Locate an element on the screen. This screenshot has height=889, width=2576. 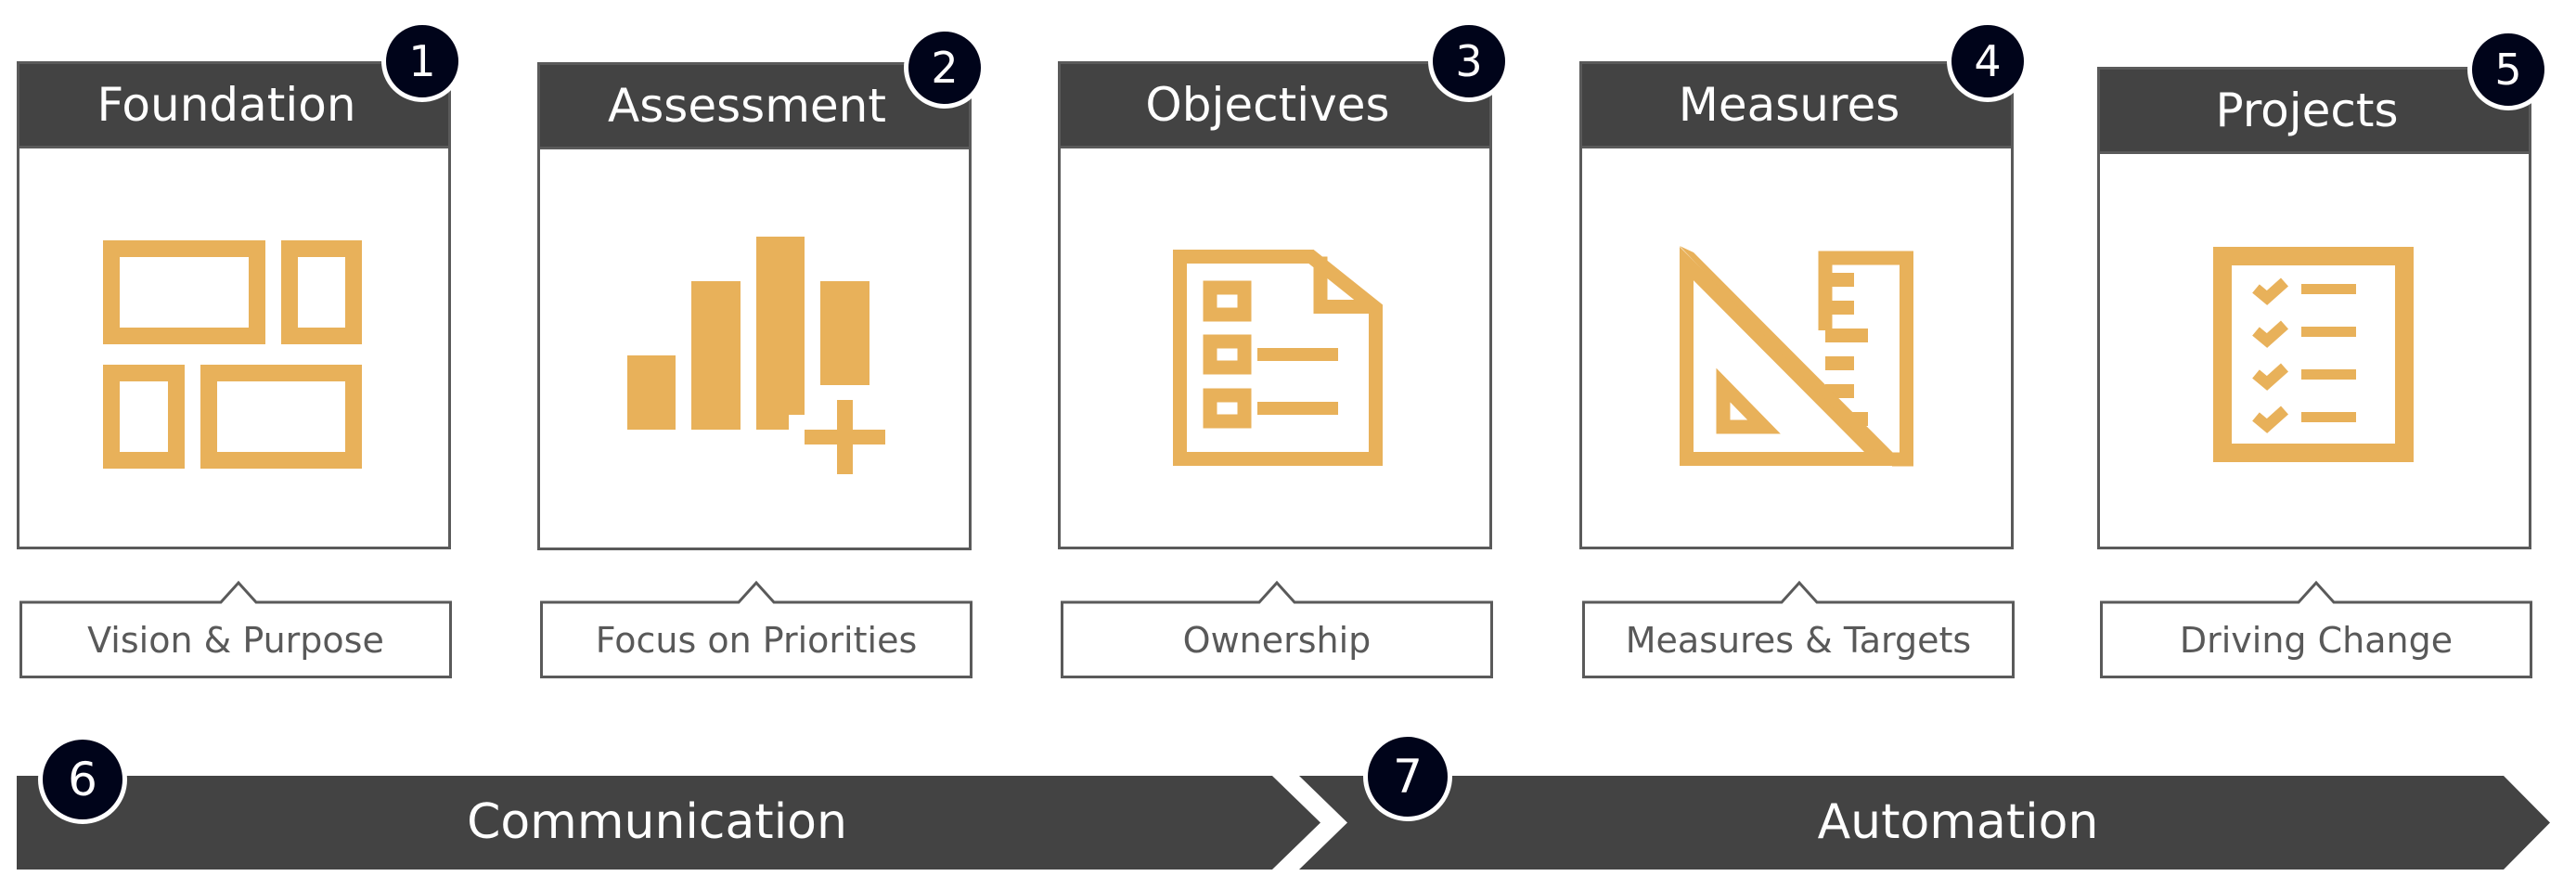
step-caption-foundation: Vision & Purpose is located at coordinates (236, 629).